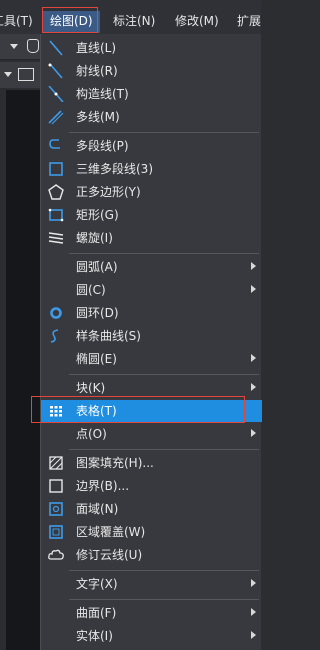 This screenshot has height=650, width=320. I want to click on menu-item-polygon: 正多边形(Y), so click(151, 192).